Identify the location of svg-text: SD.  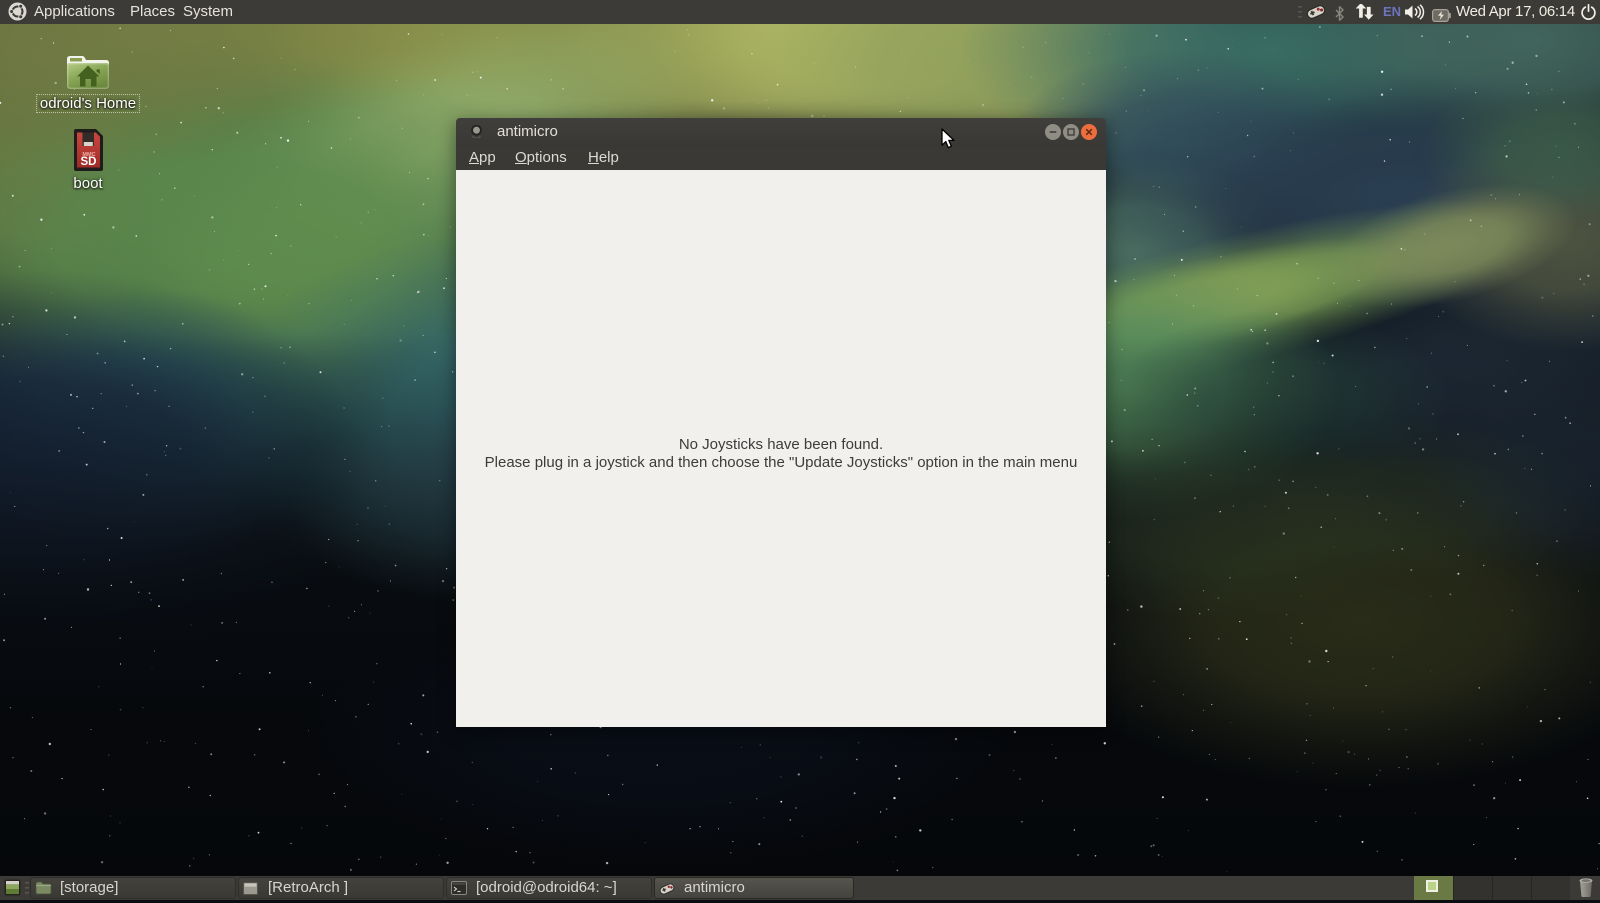
(89, 162).